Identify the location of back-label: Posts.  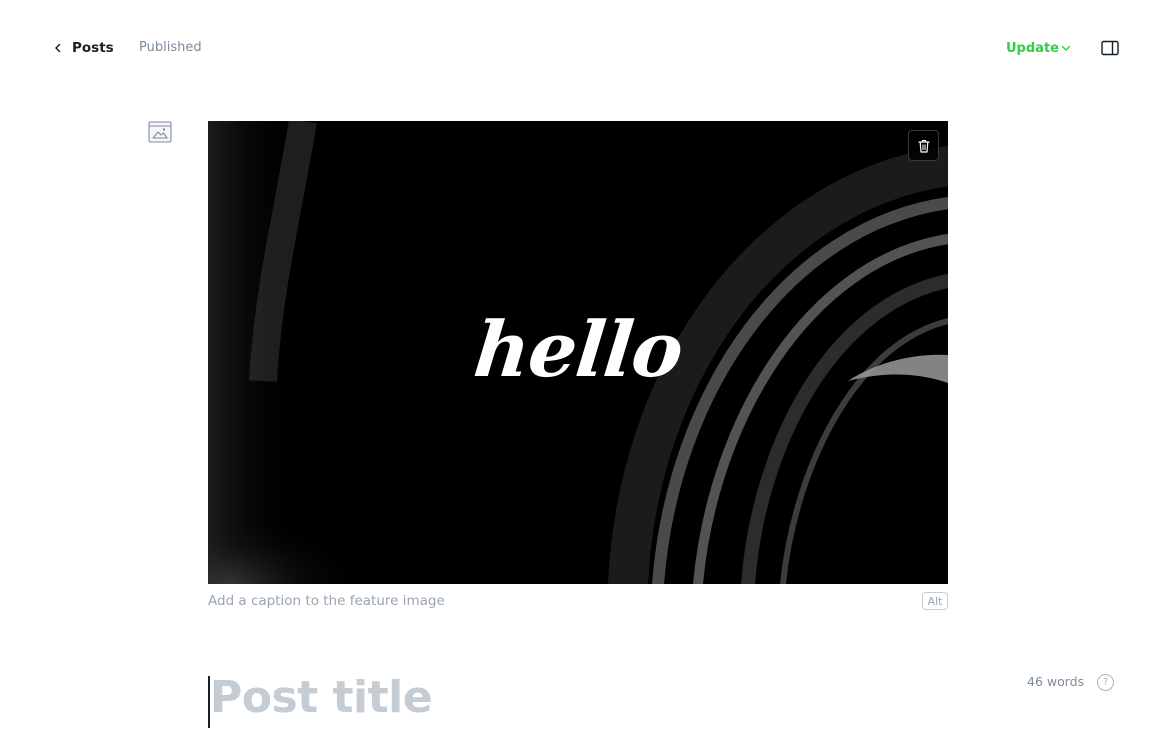
(93, 48).